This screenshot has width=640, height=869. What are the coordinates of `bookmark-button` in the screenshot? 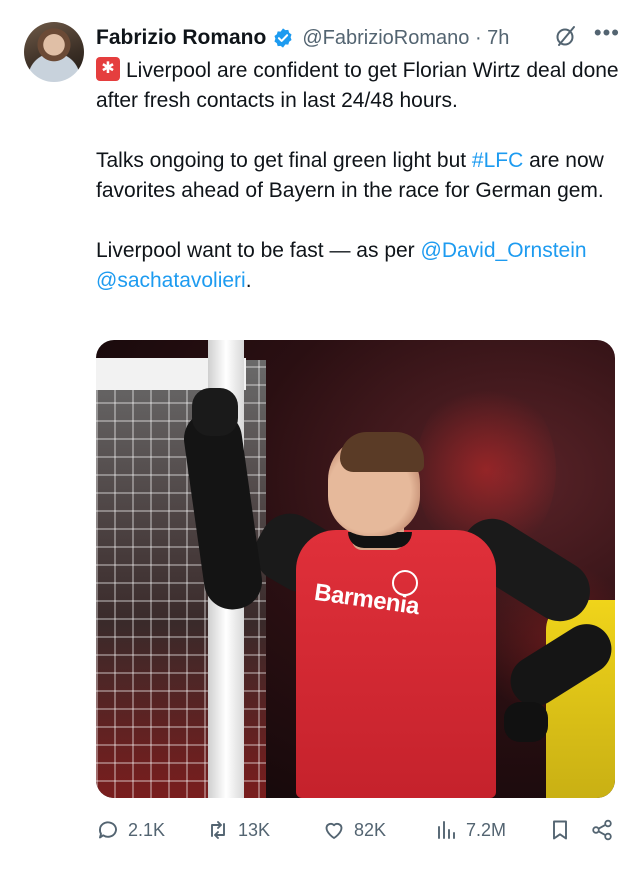 It's located at (560, 830).